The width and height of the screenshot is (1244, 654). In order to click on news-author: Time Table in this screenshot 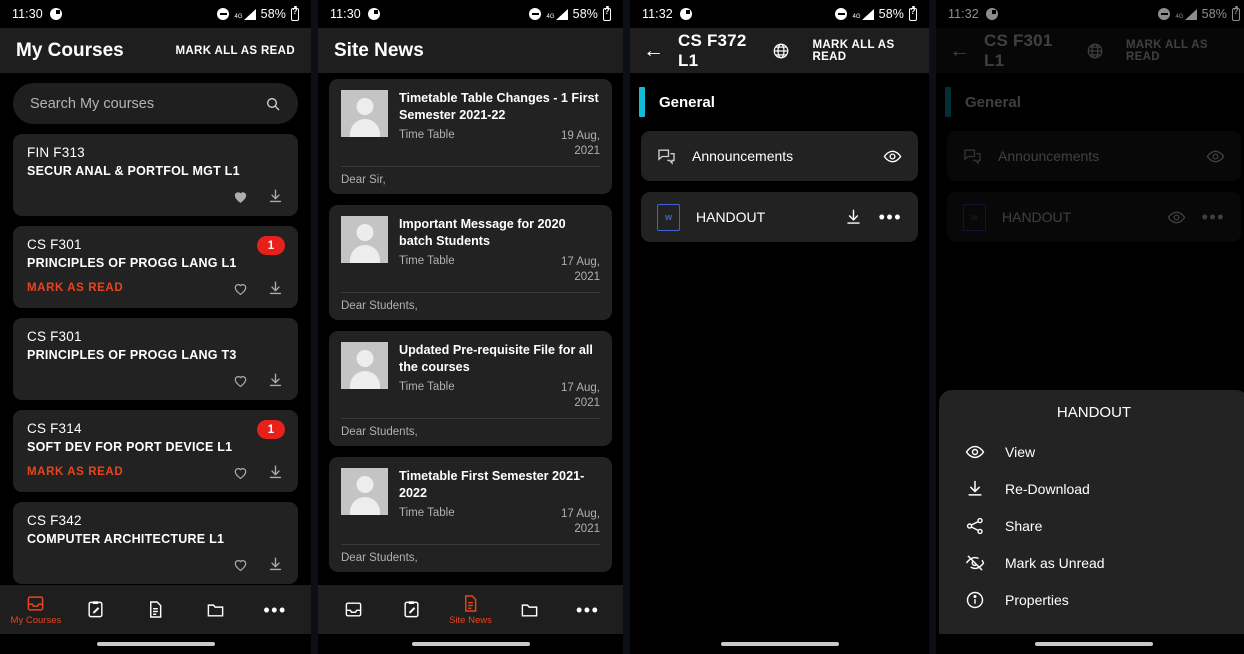, I will do `click(427, 261)`.